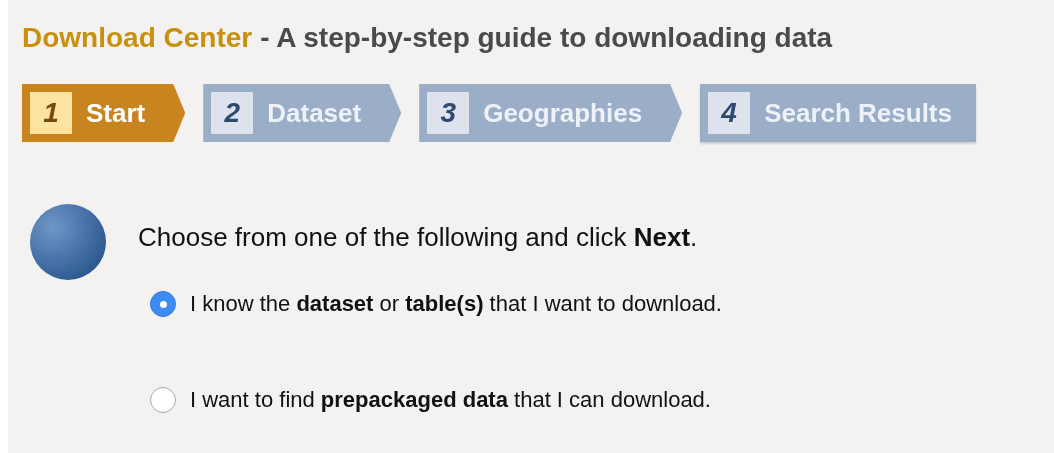 The width and height of the screenshot is (1054, 453). Describe the element at coordinates (51, 113) in the screenshot. I see `step-number: 1` at that location.